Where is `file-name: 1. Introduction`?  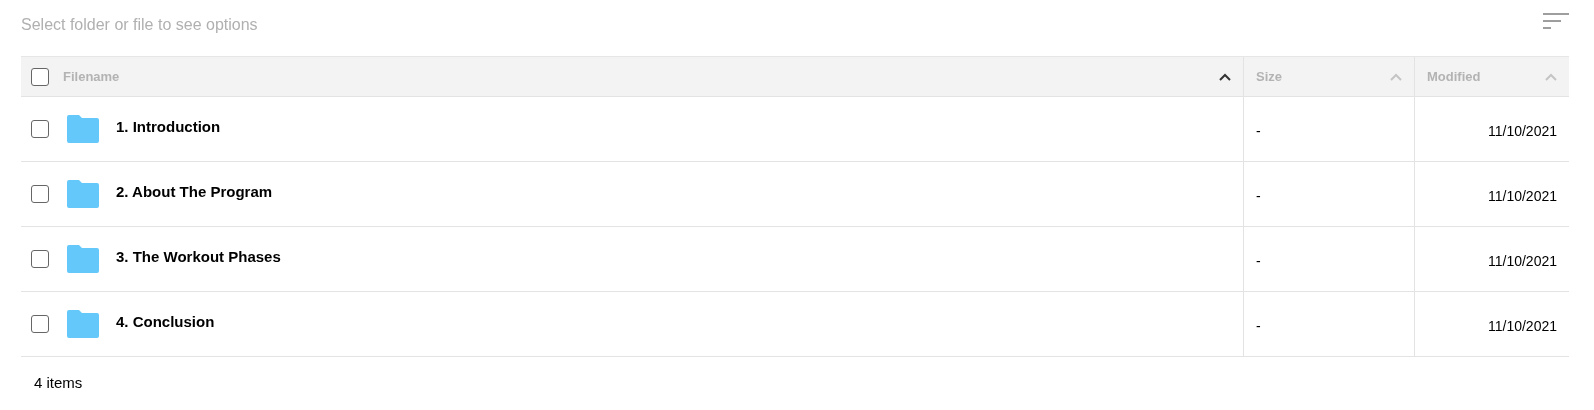
file-name: 1. Introduction is located at coordinates (168, 126).